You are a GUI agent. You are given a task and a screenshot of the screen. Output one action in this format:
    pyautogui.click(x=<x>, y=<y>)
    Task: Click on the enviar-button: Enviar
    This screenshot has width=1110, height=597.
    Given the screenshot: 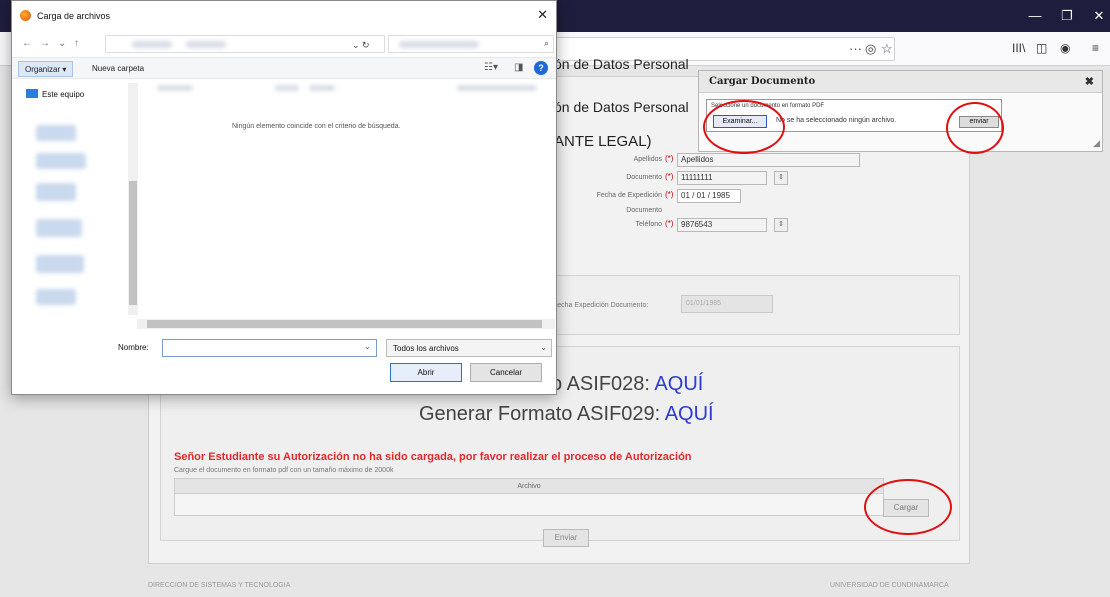 What is the action you would take?
    pyautogui.click(x=566, y=538)
    